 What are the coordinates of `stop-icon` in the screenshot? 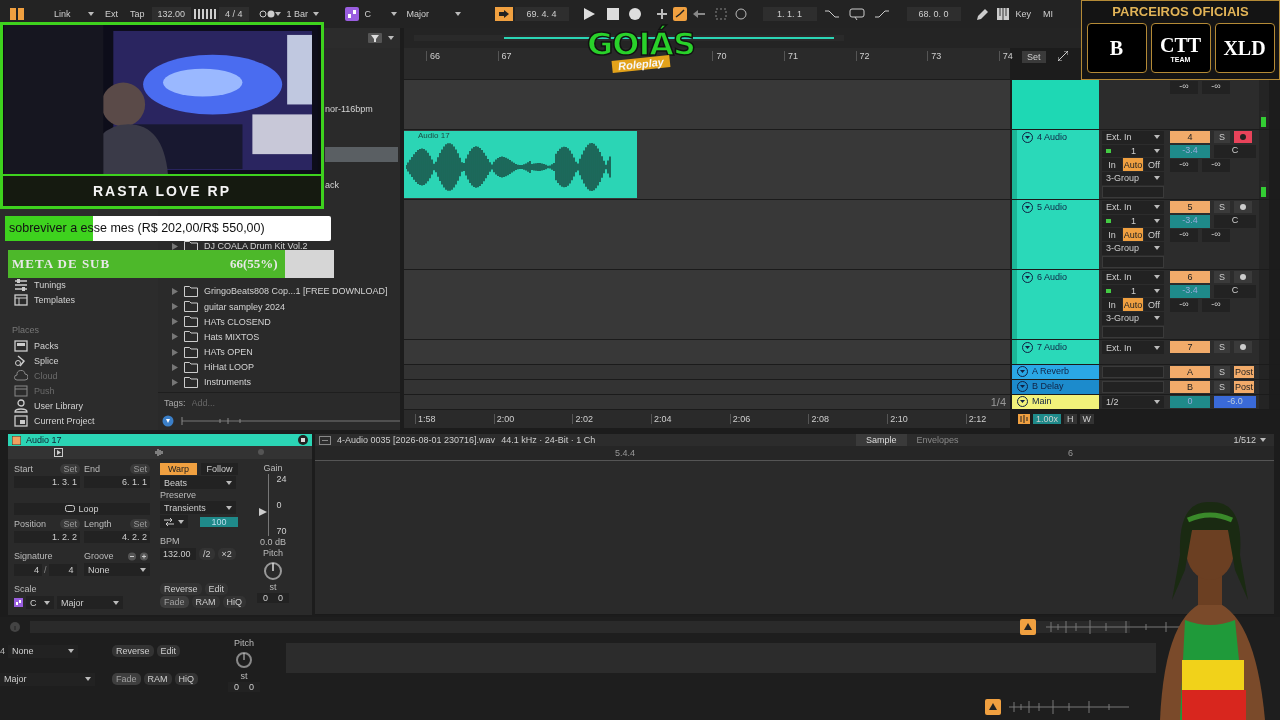 It's located at (612, 14).